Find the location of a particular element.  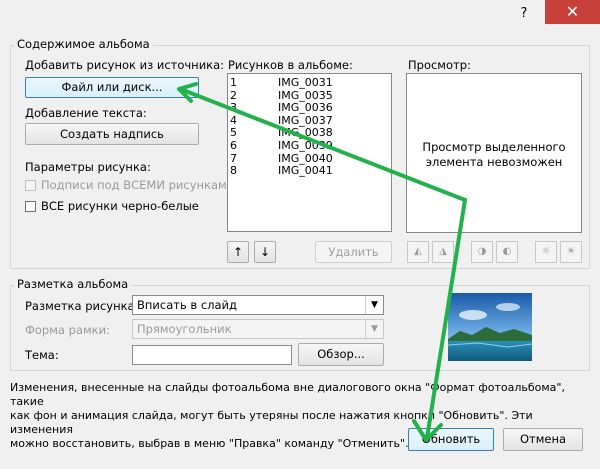

album-layout-legend: Разметка альбома is located at coordinates (73, 284).